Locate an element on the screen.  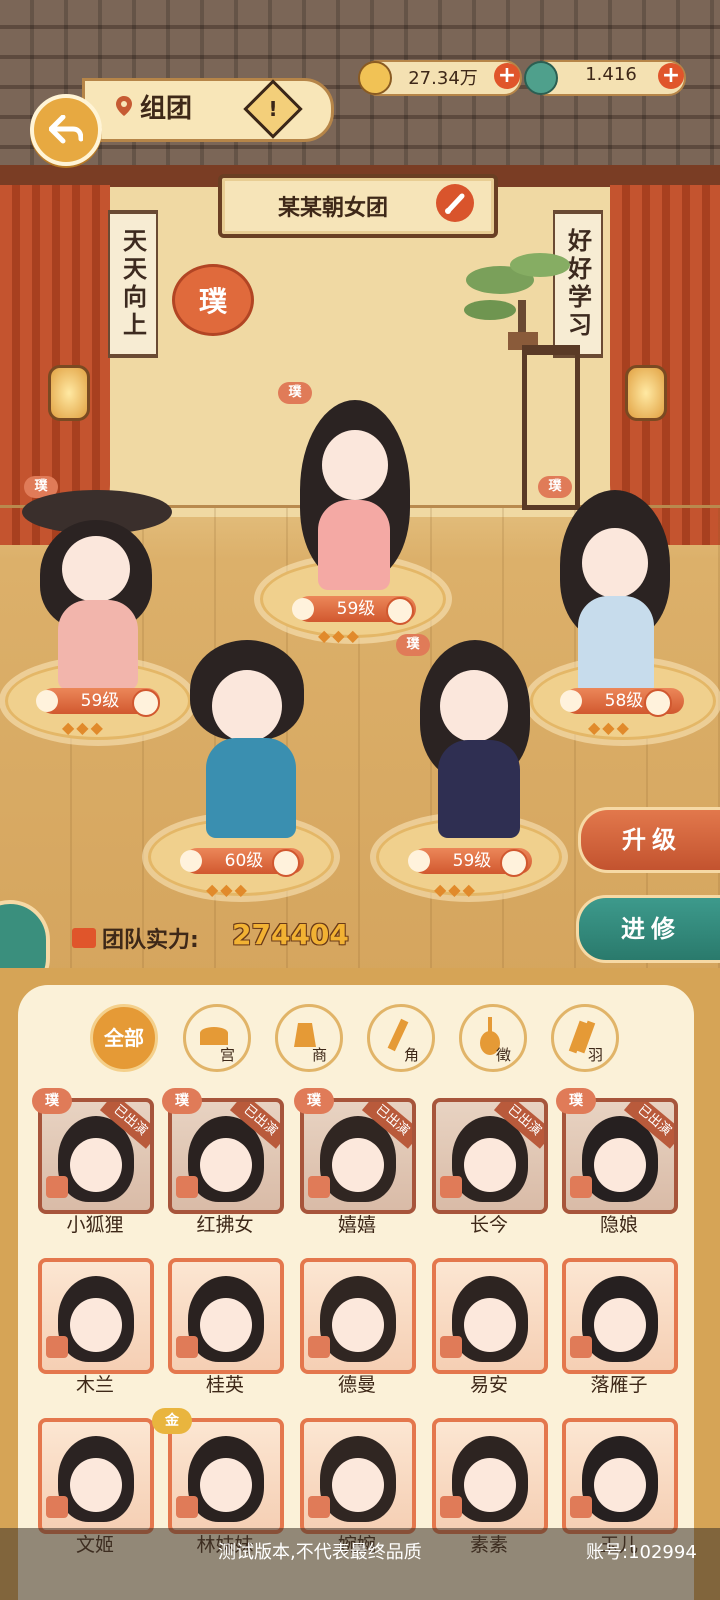
filter-zhi is located at coordinates (493, 1038).